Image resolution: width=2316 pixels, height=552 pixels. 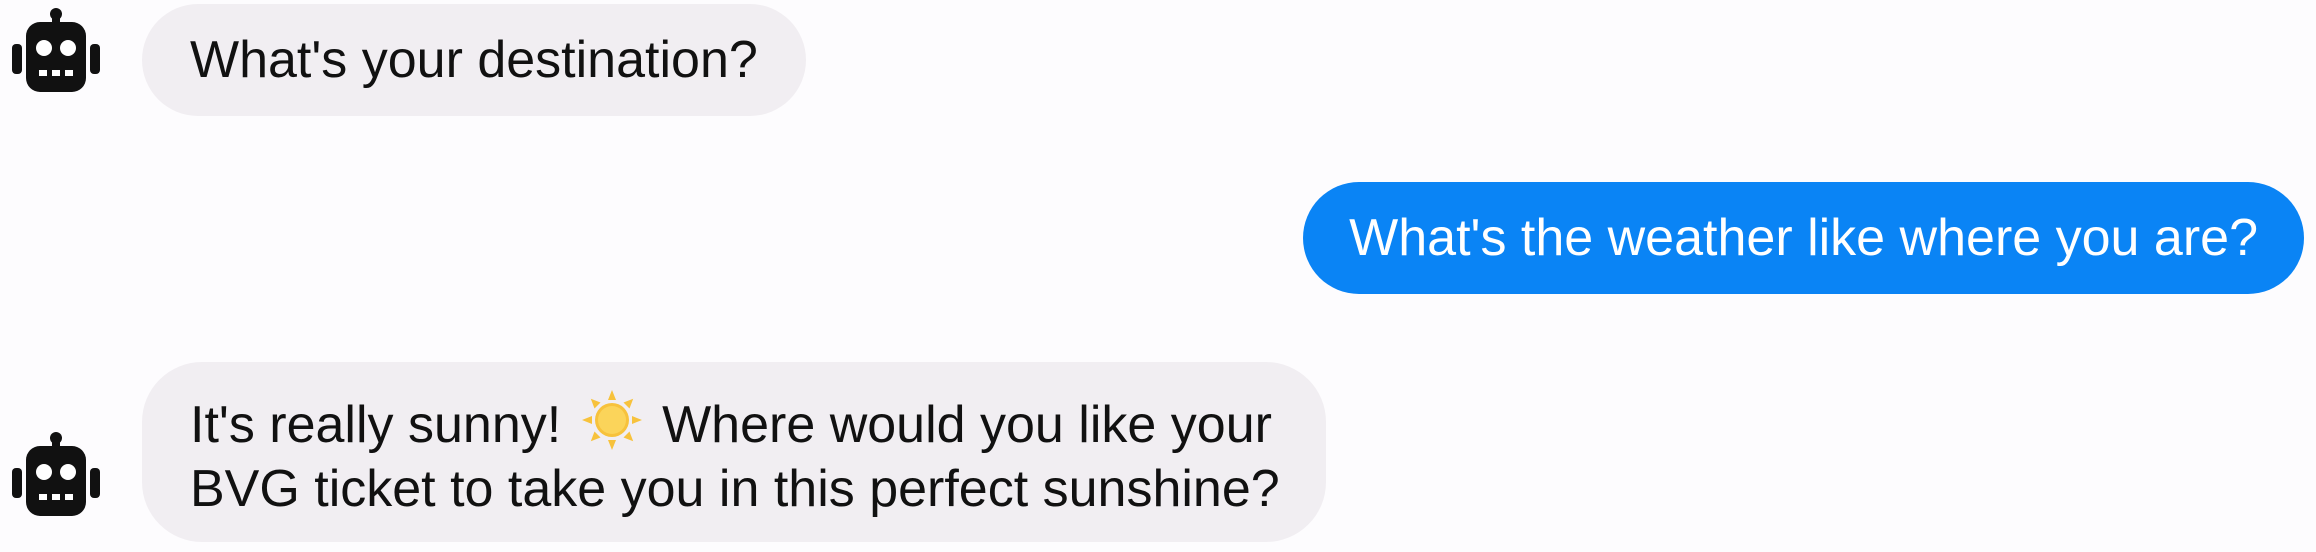 I want to click on message-text: Where would you like your, so click(x=967, y=425).